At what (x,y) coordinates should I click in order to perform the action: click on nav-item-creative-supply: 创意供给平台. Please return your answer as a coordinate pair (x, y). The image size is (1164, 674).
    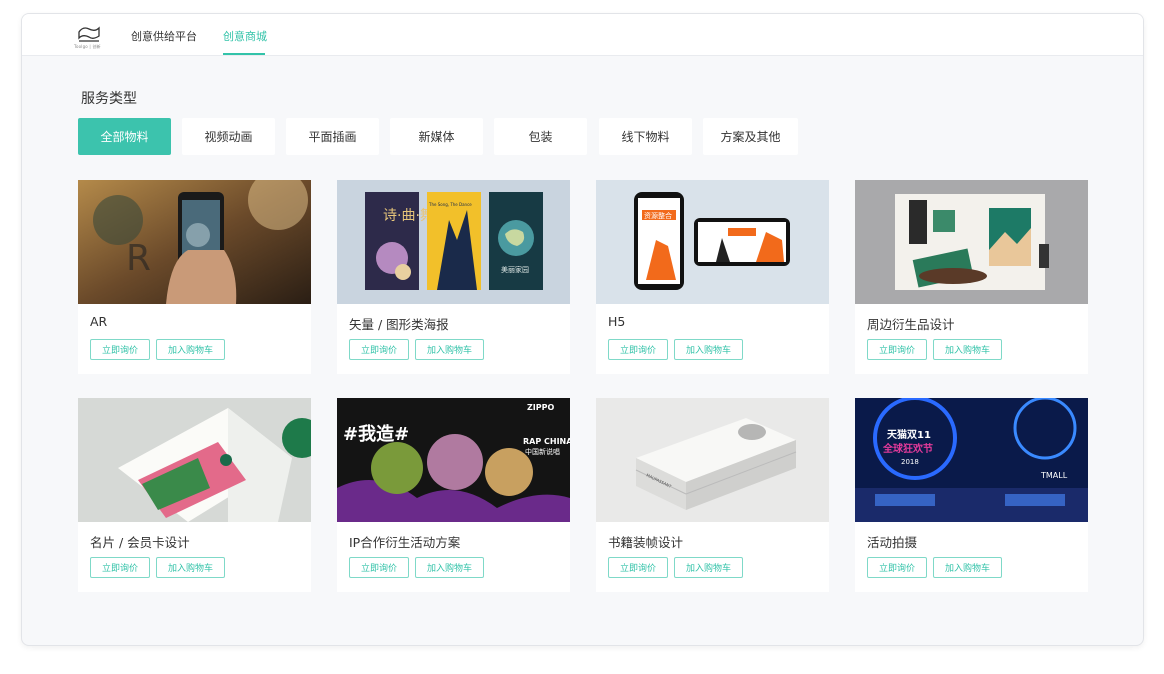
    Looking at the image, I should click on (164, 36).